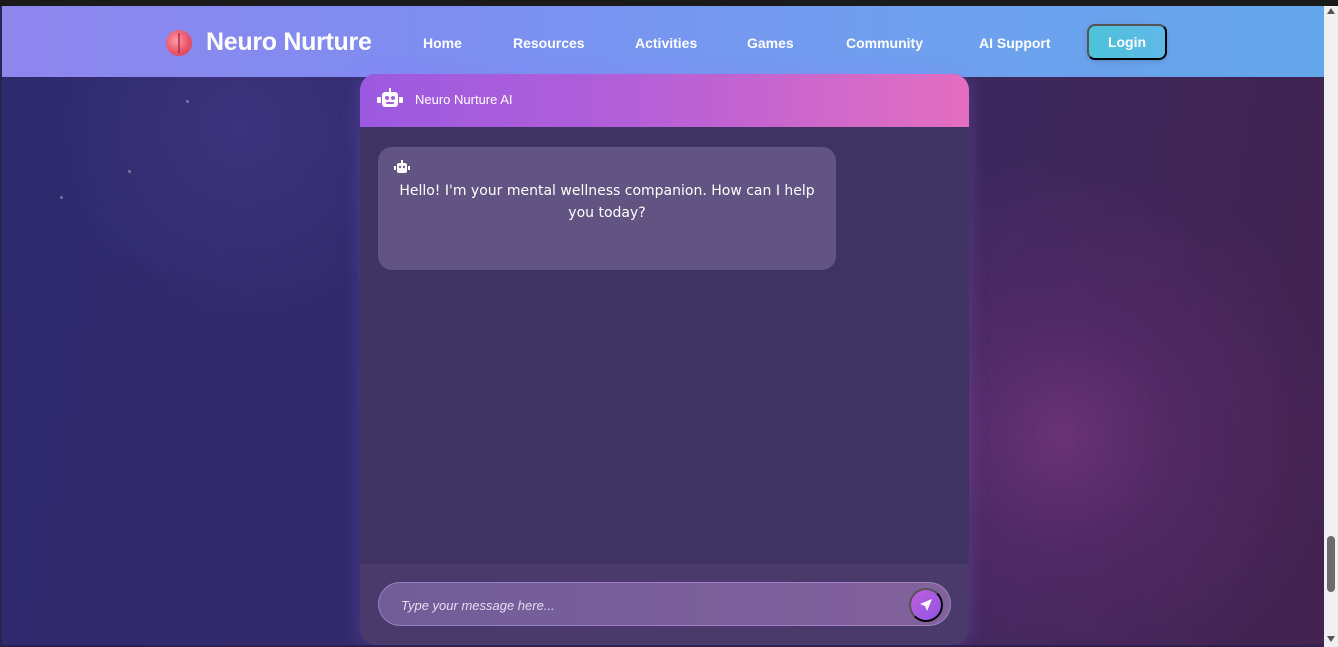 Image resolution: width=1338 pixels, height=647 pixels. I want to click on chat-header: Neuro Nurture AI, so click(664, 100).